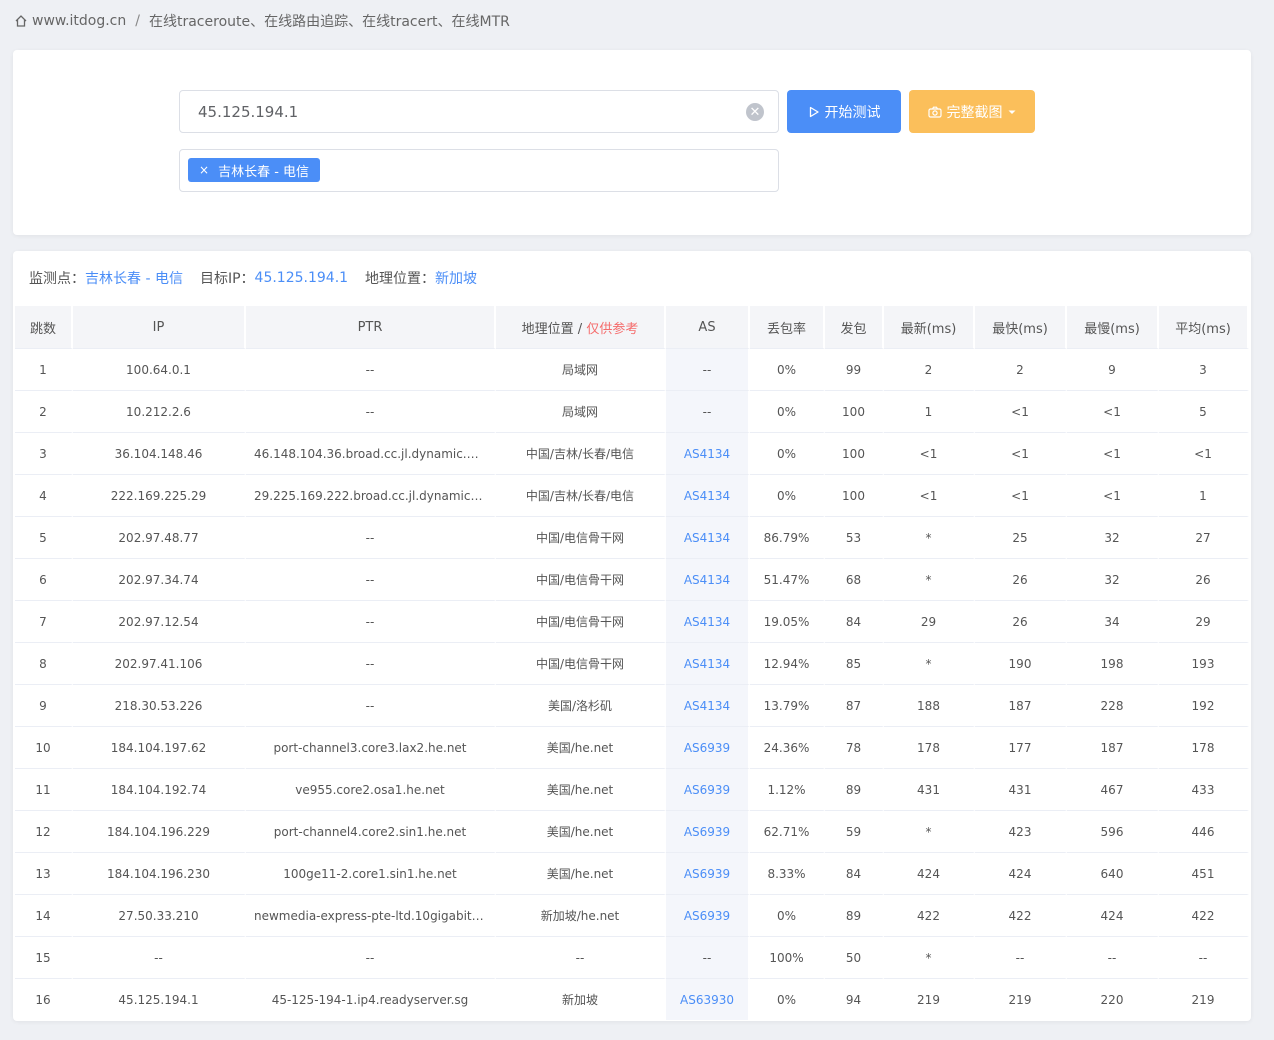 This screenshot has width=1274, height=1040. What do you see at coordinates (854, 999) in the screenshot?
I see `cell-sent: 94` at bounding box center [854, 999].